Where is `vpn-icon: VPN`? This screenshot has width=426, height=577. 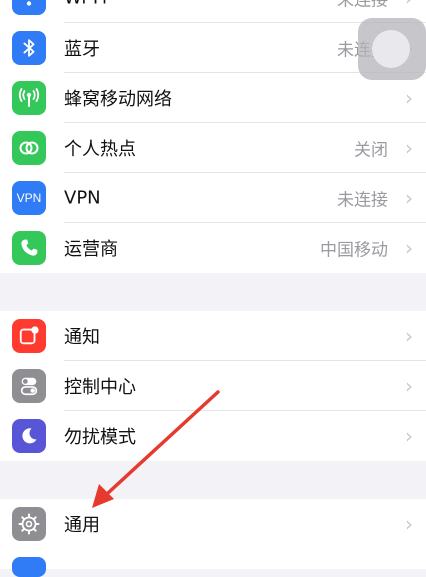 vpn-icon: VPN is located at coordinates (29, 198).